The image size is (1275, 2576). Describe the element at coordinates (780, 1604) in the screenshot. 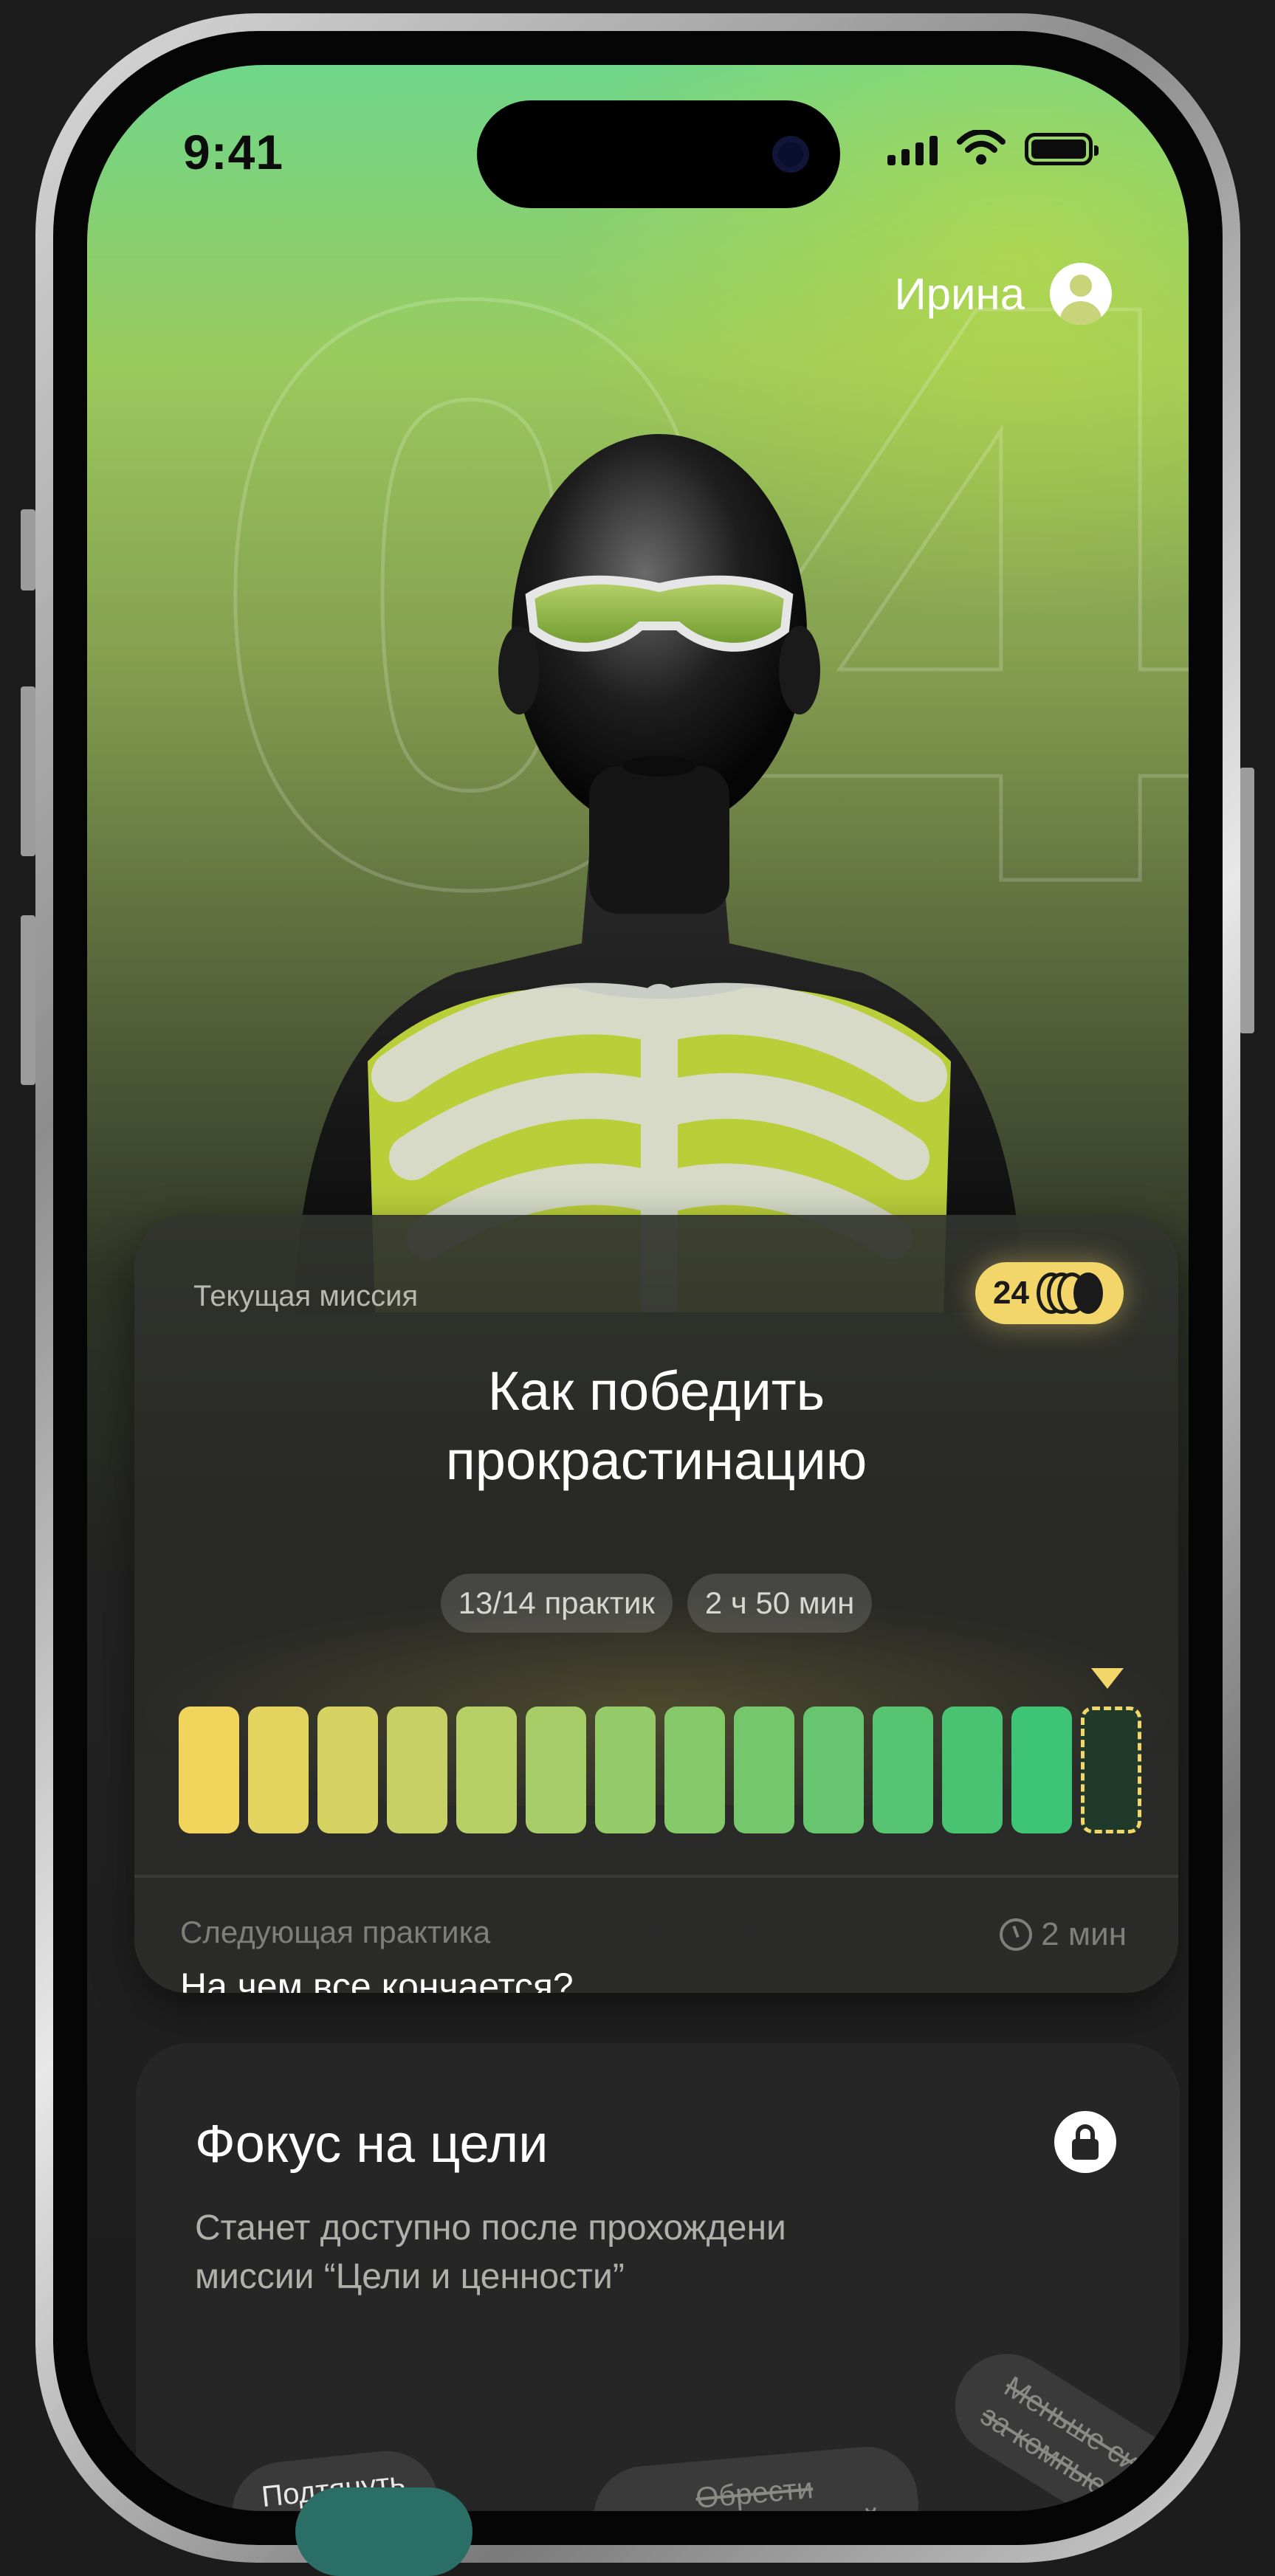

I see `duration-pill: 2 ч 50 мин` at that location.